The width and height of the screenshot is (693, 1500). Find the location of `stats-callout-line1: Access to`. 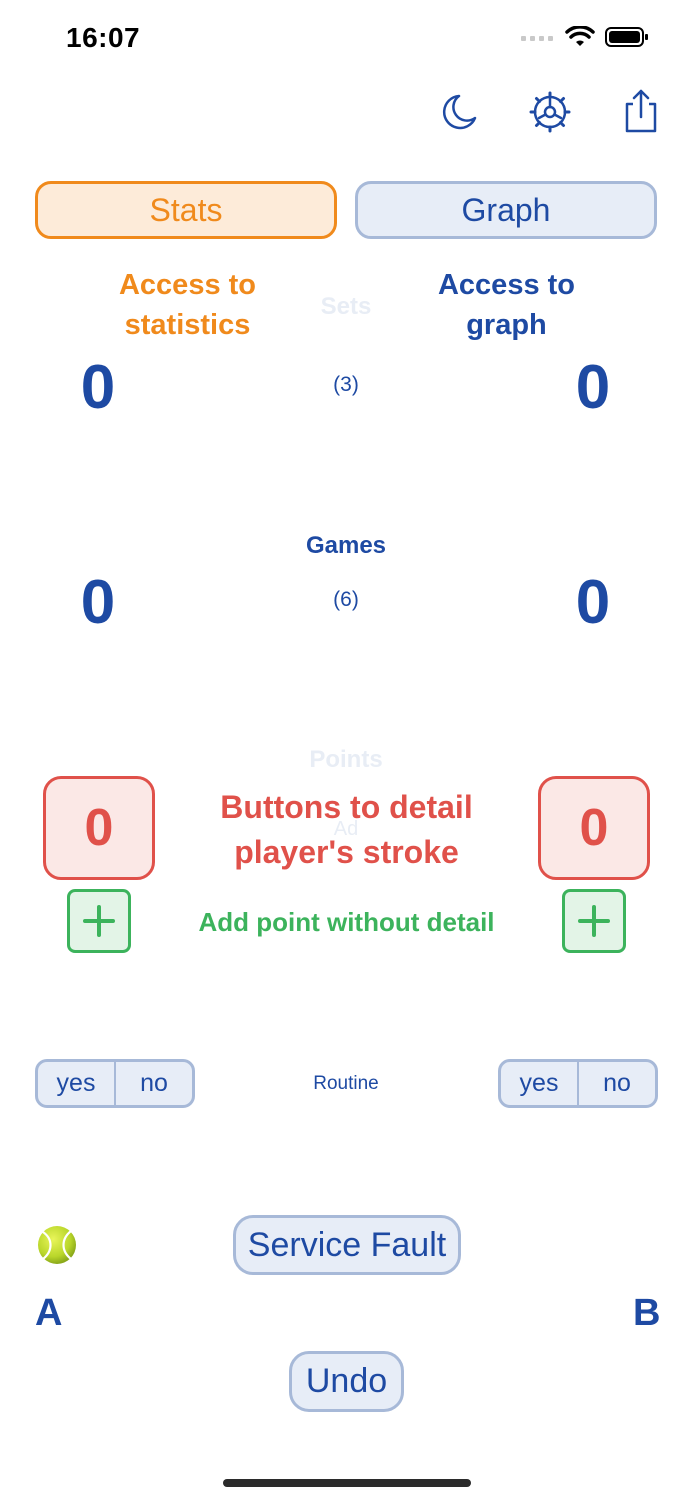

stats-callout-line1: Access to is located at coordinates (187, 285).